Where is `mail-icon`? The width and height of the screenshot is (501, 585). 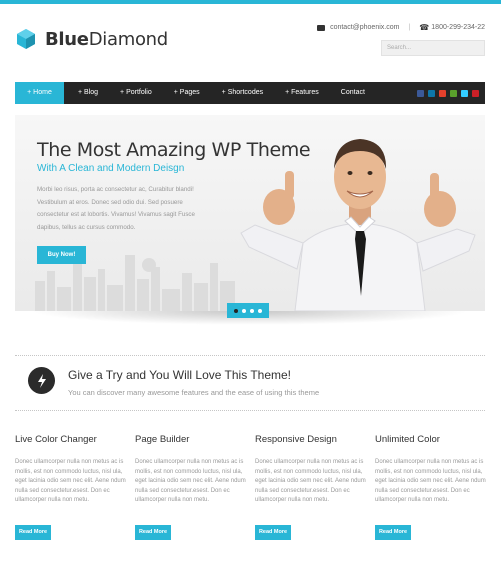 mail-icon is located at coordinates (321, 27).